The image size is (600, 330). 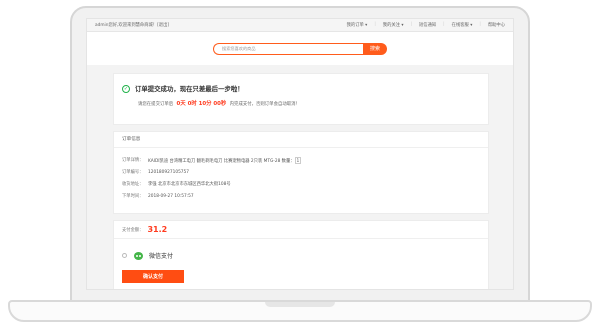 What do you see at coordinates (169, 172) in the screenshot?
I see `info-value: 120180927105757` at bounding box center [169, 172].